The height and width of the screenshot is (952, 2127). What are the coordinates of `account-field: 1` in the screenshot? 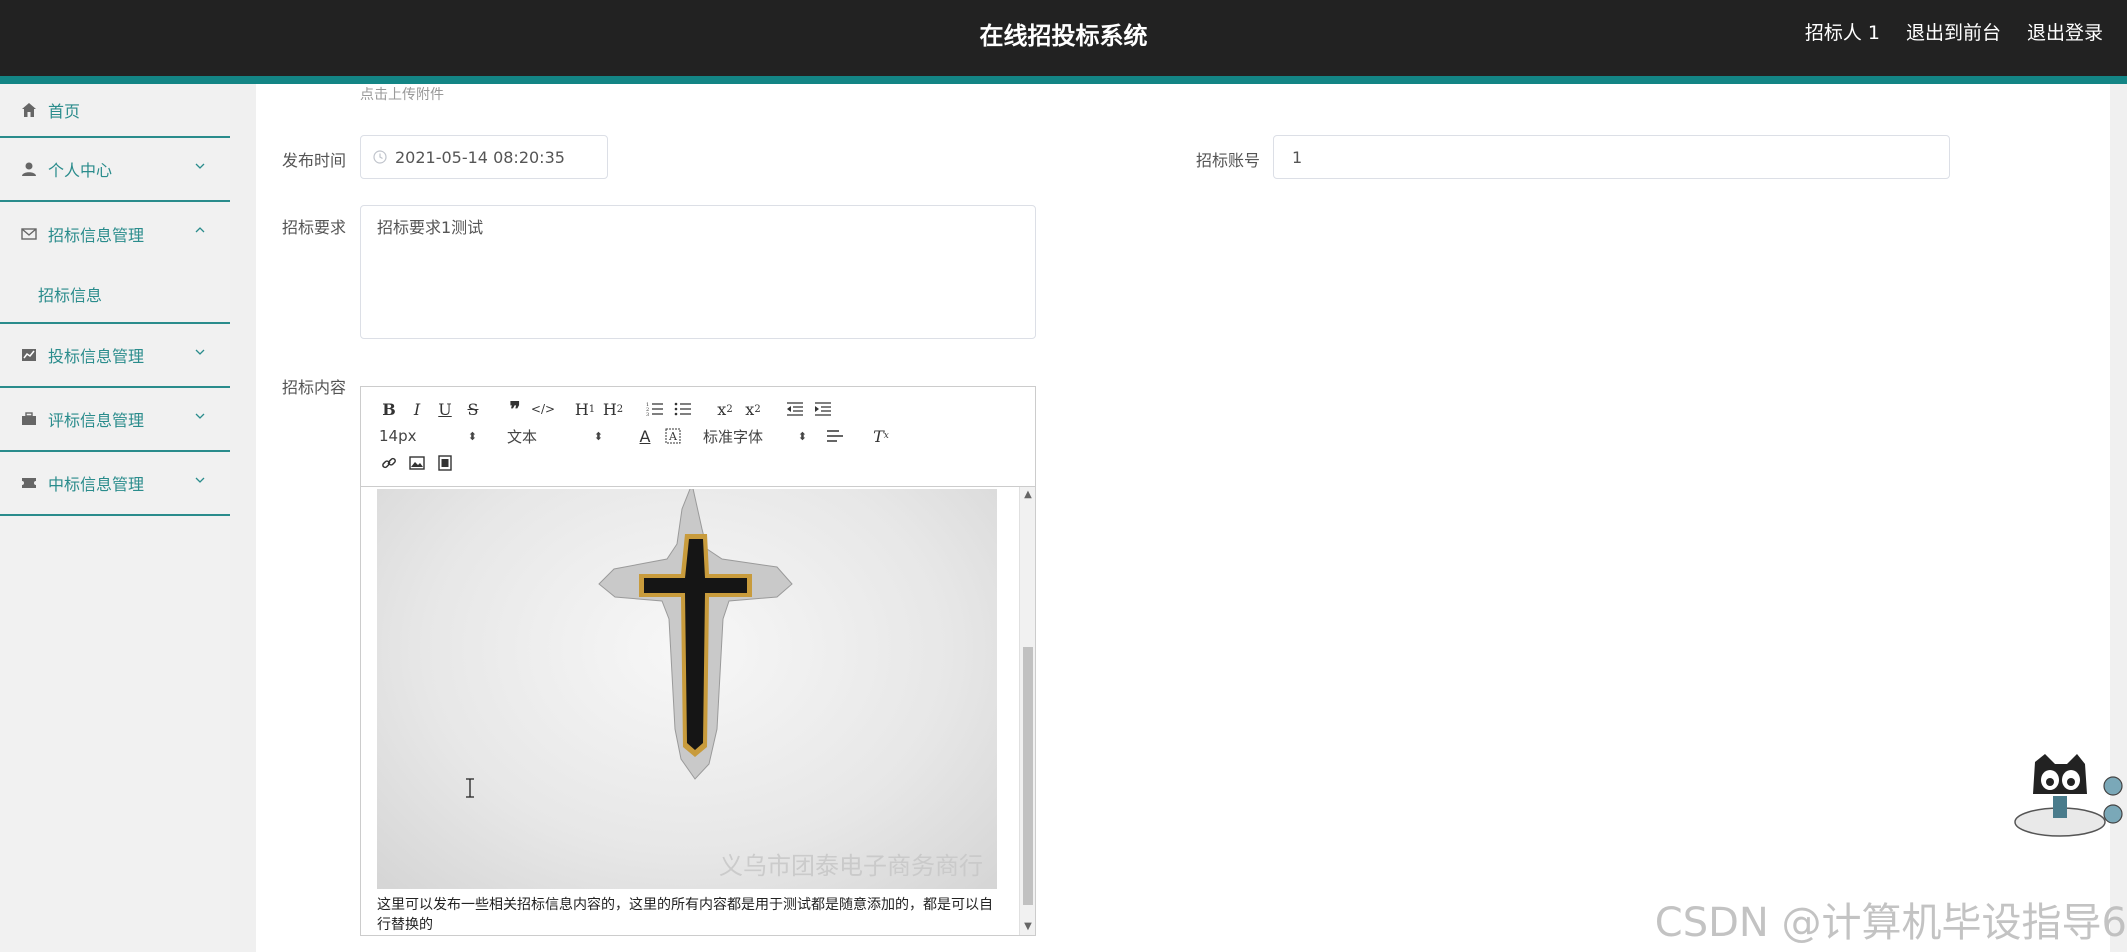 It's located at (1611, 157).